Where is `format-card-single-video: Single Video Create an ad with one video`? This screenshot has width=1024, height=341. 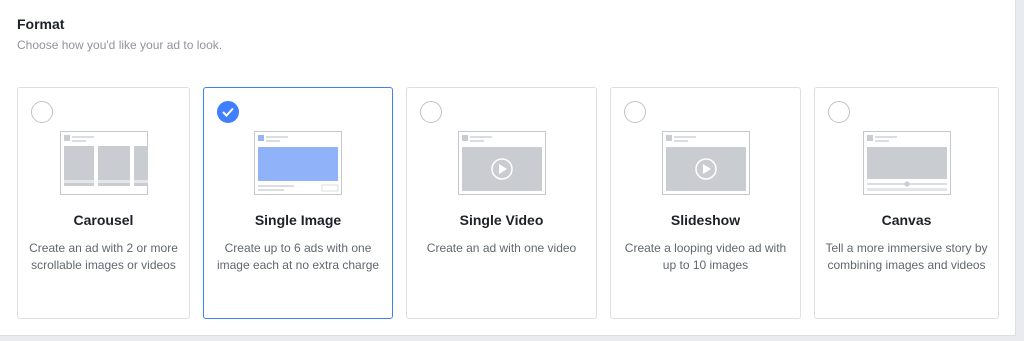
format-card-single-video: Single Video Create an ad with one video is located at coordinates (501, 203).